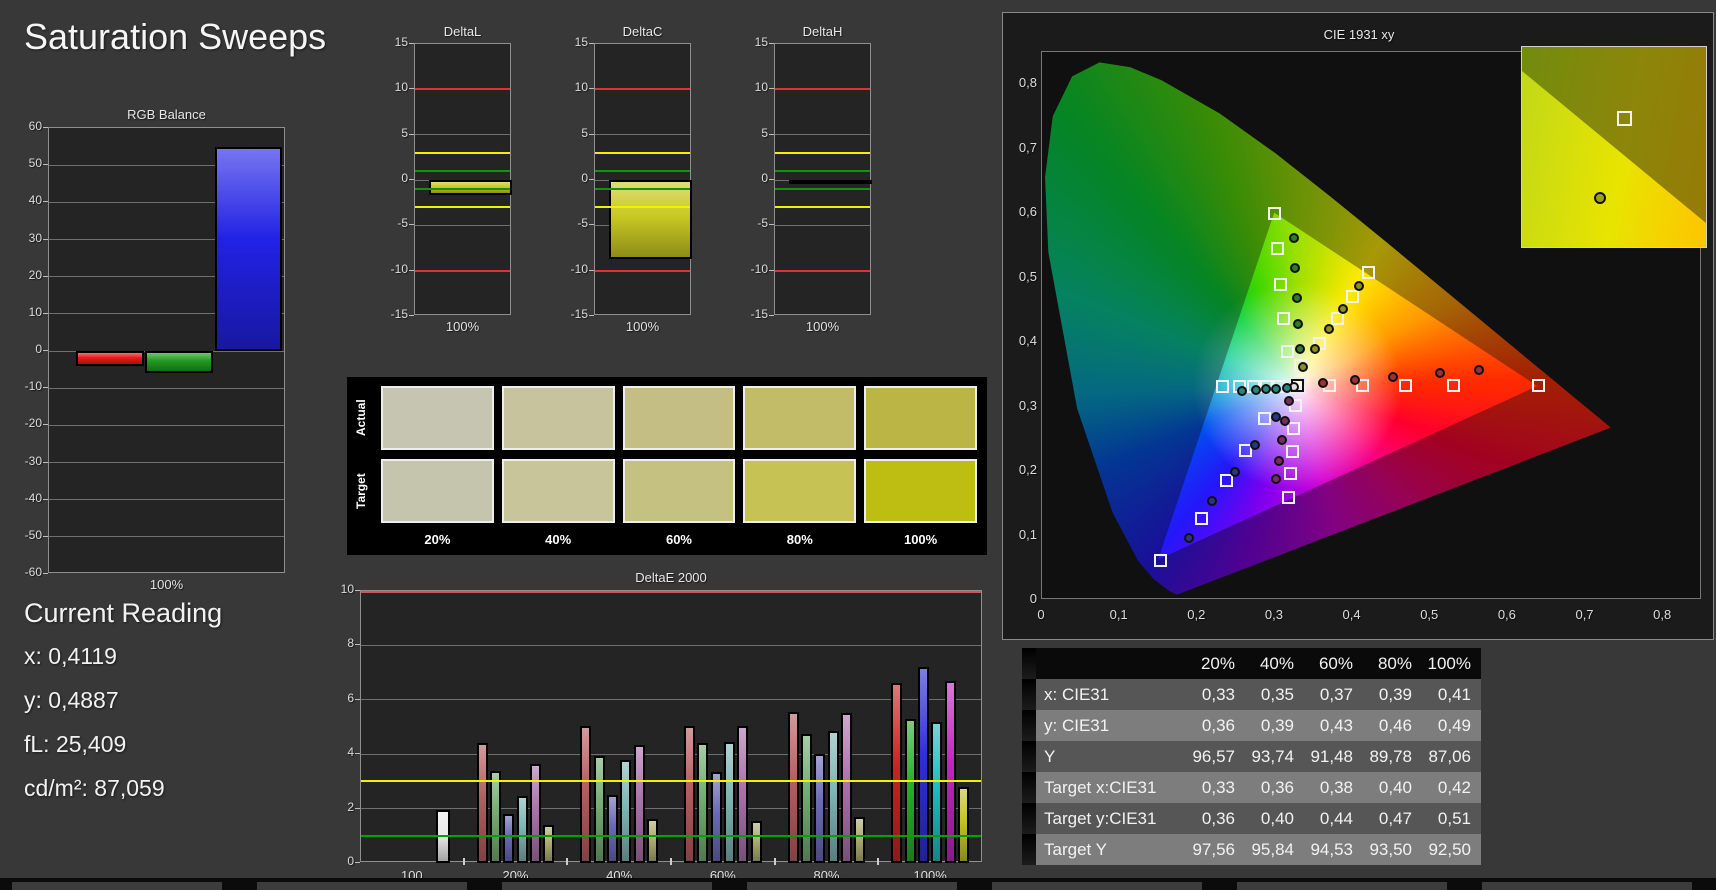 This screenshot has width=1716, height=890. I want to click on cie-y-tick-label: 0,7, so click(1027, 147).